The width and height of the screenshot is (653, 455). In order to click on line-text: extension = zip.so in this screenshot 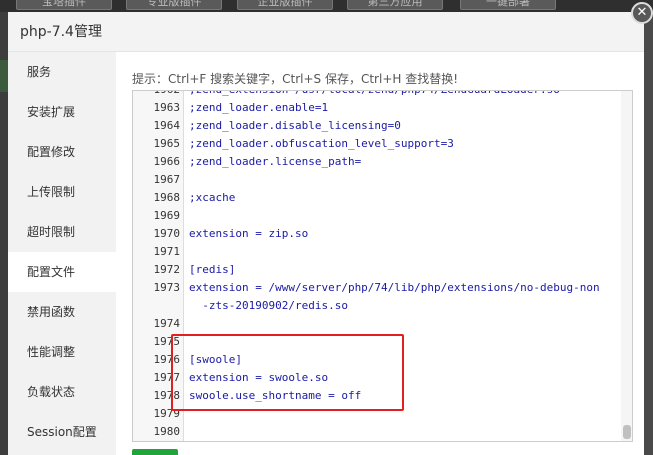, I will do `click(249, 233)`.